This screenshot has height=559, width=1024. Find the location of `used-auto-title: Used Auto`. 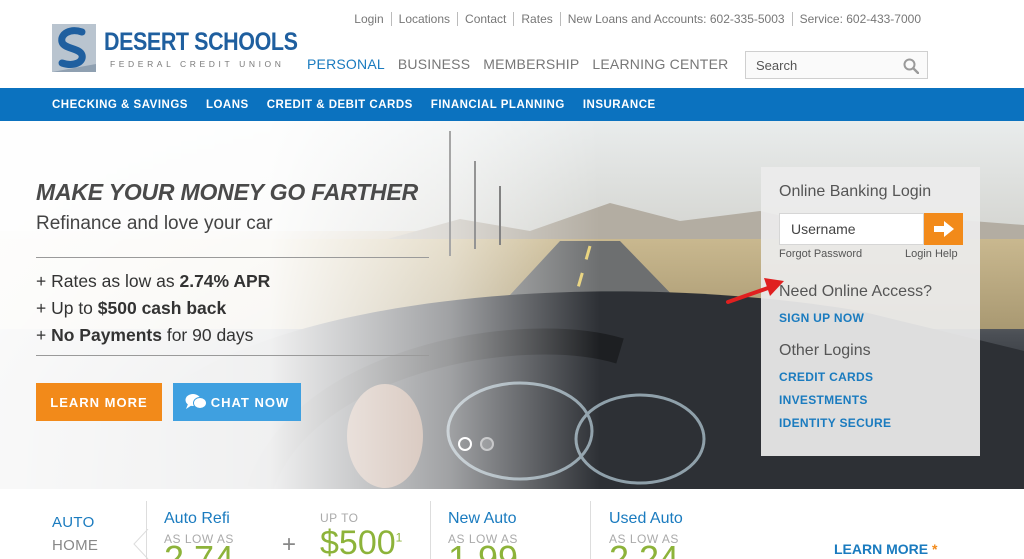

used-auto-title: Used Auto is located at coordinates (646, 519).